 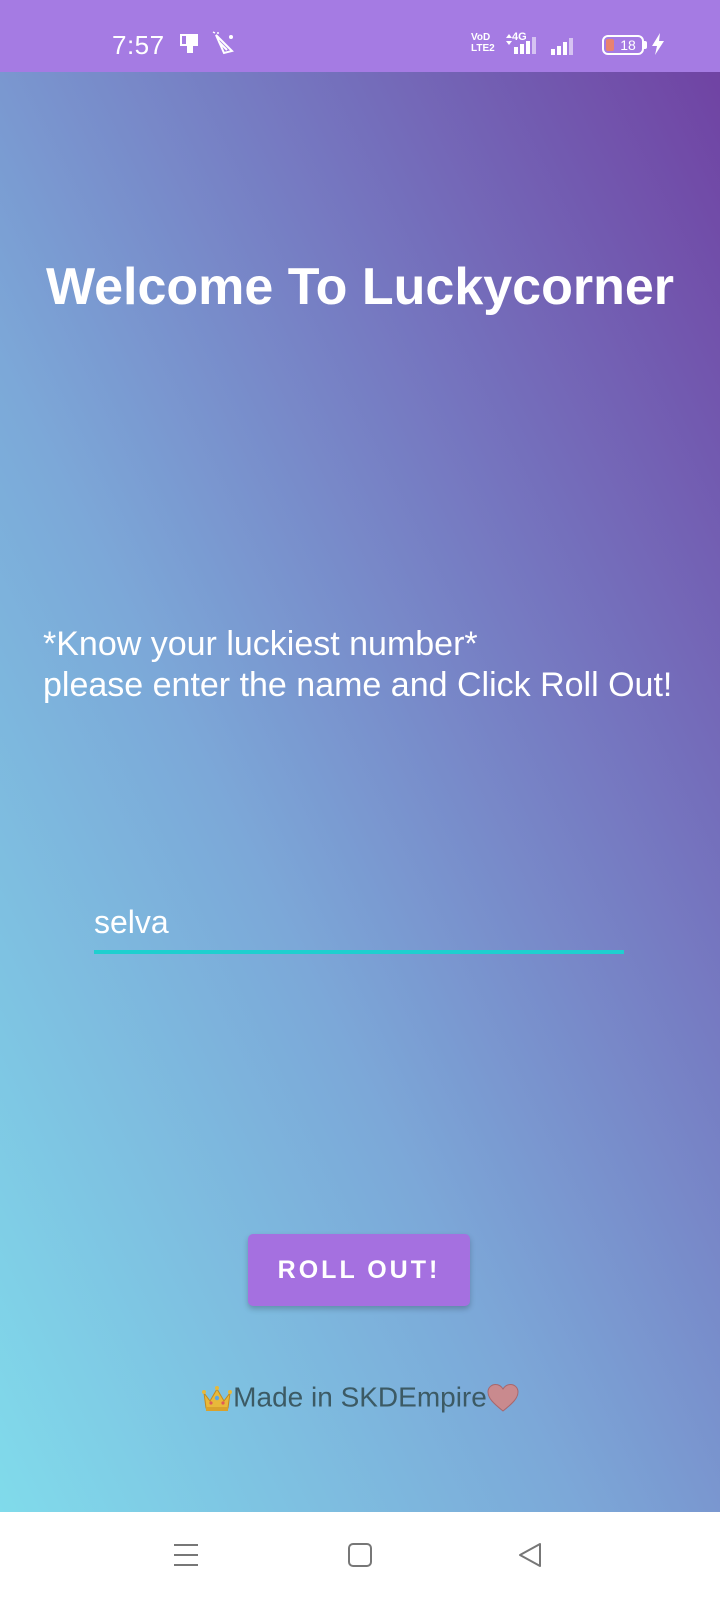 What do you see at coordinates (503, 1398) in the screenshot?
I see `heart-icon` at bounding box center [503, 1398].